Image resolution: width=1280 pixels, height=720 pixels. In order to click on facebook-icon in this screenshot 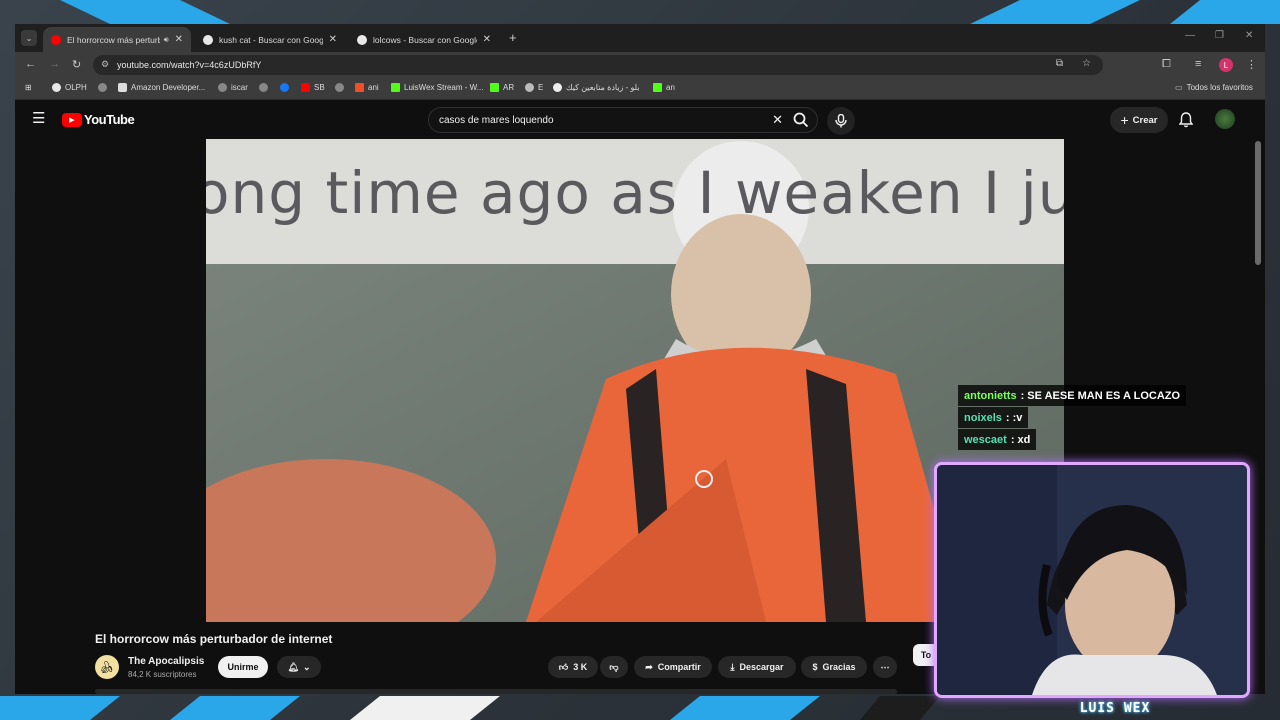, I will do `click(284, 87)`.